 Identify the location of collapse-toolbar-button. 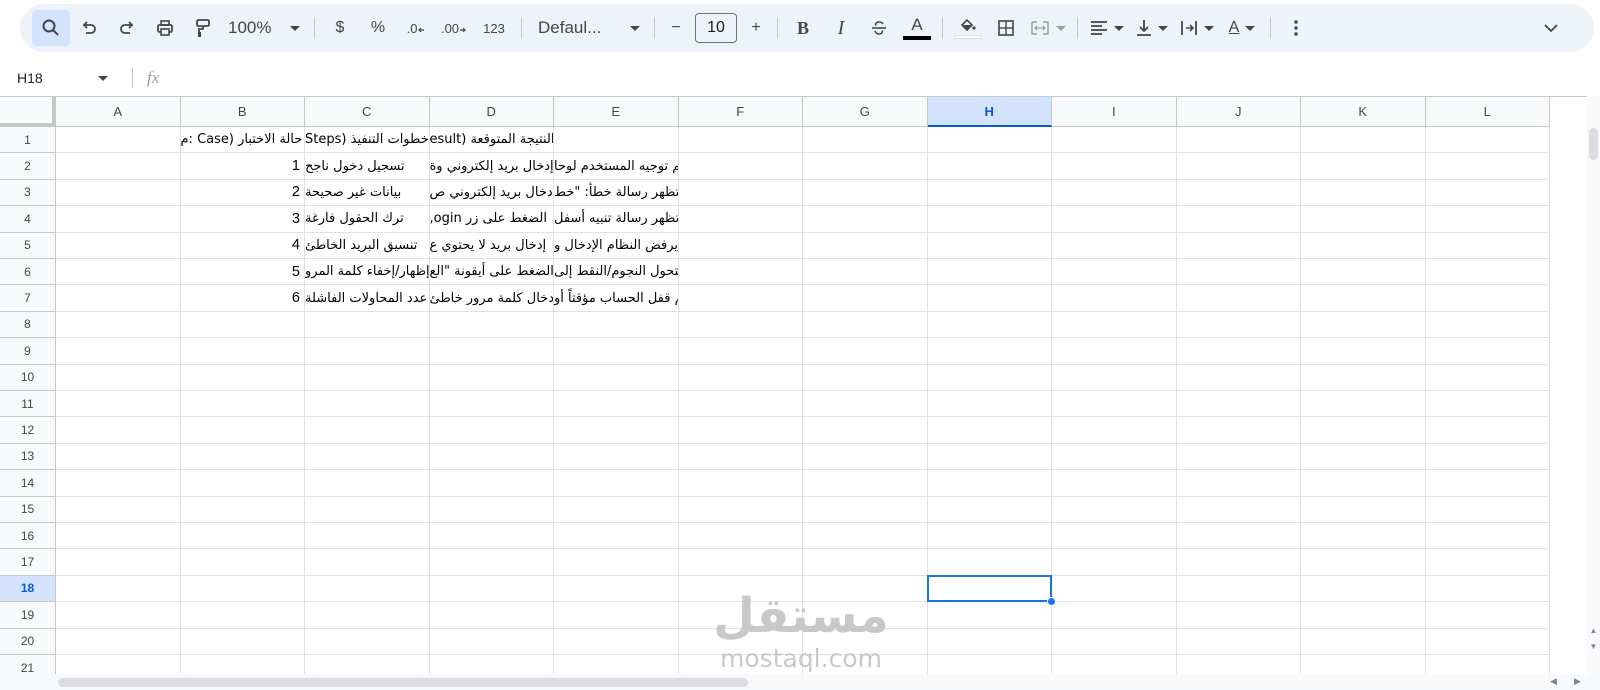
(1551, 28).